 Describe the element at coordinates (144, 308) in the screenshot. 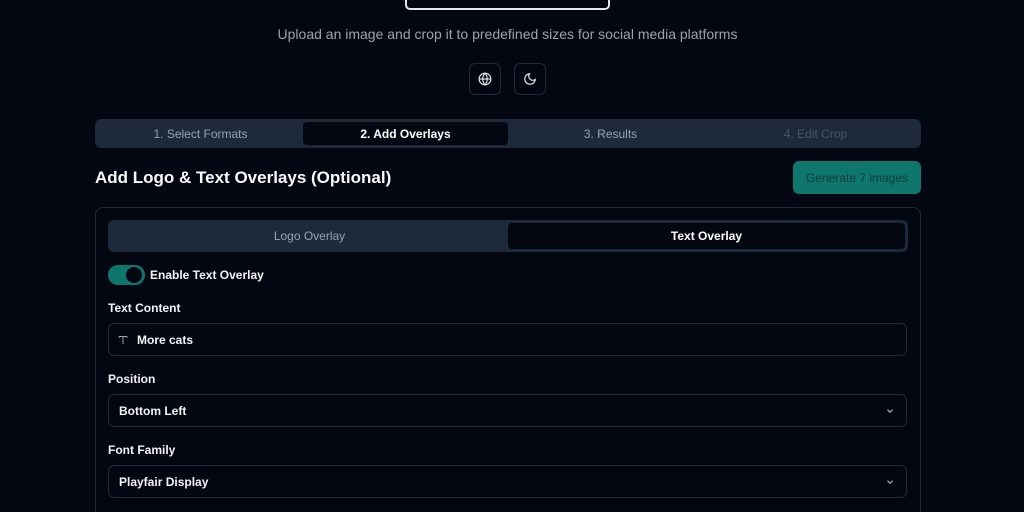

I see `text-content-label: Text Content` at that location.